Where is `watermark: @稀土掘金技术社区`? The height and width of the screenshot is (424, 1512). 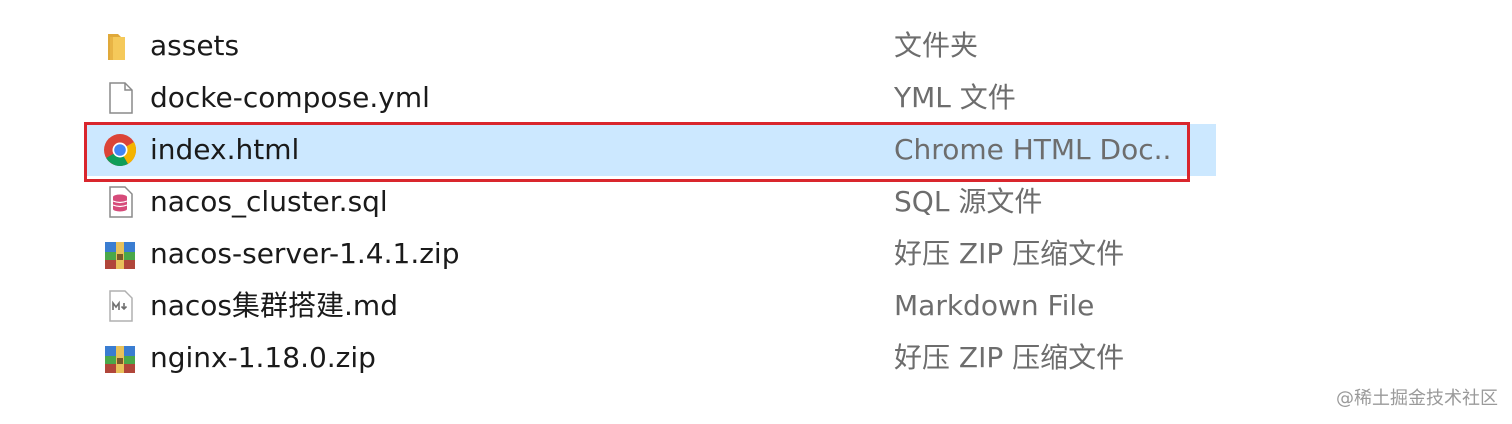 watermark: @稀土掘金技术社区 is located at coordinates (1417, 398).